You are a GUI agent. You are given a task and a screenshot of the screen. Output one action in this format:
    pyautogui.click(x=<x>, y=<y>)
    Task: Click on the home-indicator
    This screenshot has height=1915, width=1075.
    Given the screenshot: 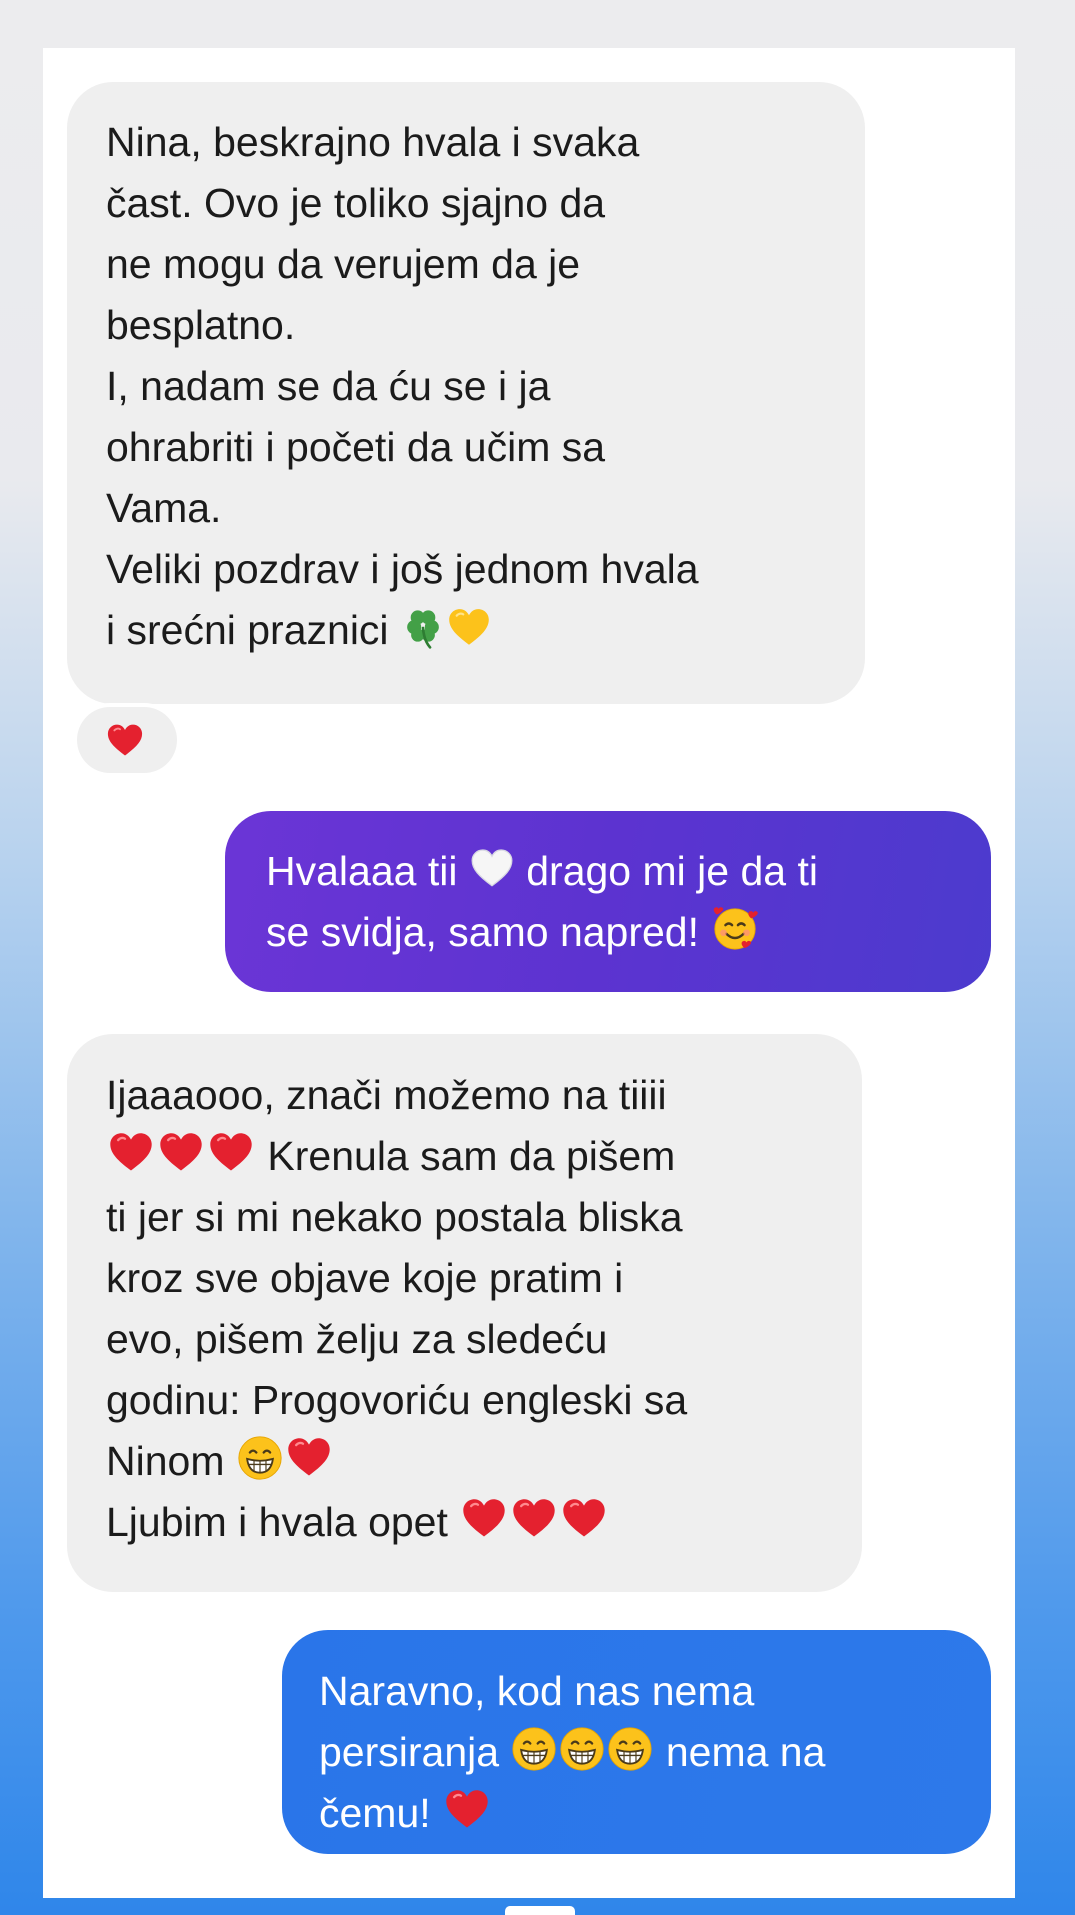 What is the action you would take?
    pyautogui.click(x=540, y=1910)
    